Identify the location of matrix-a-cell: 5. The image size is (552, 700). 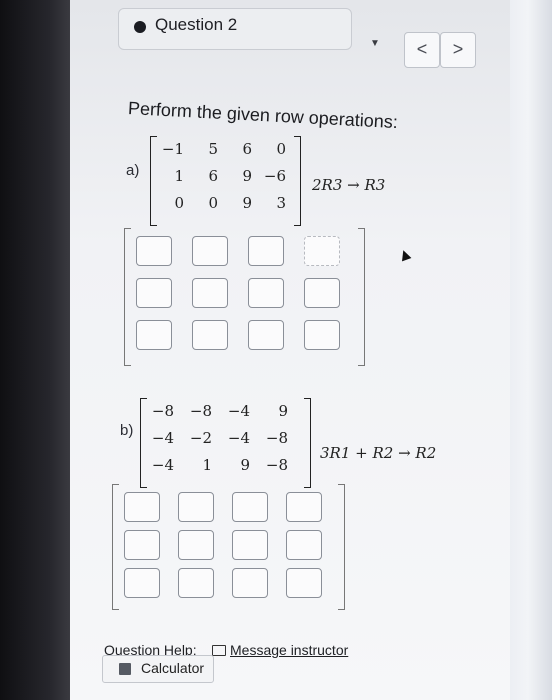
(213, 149).